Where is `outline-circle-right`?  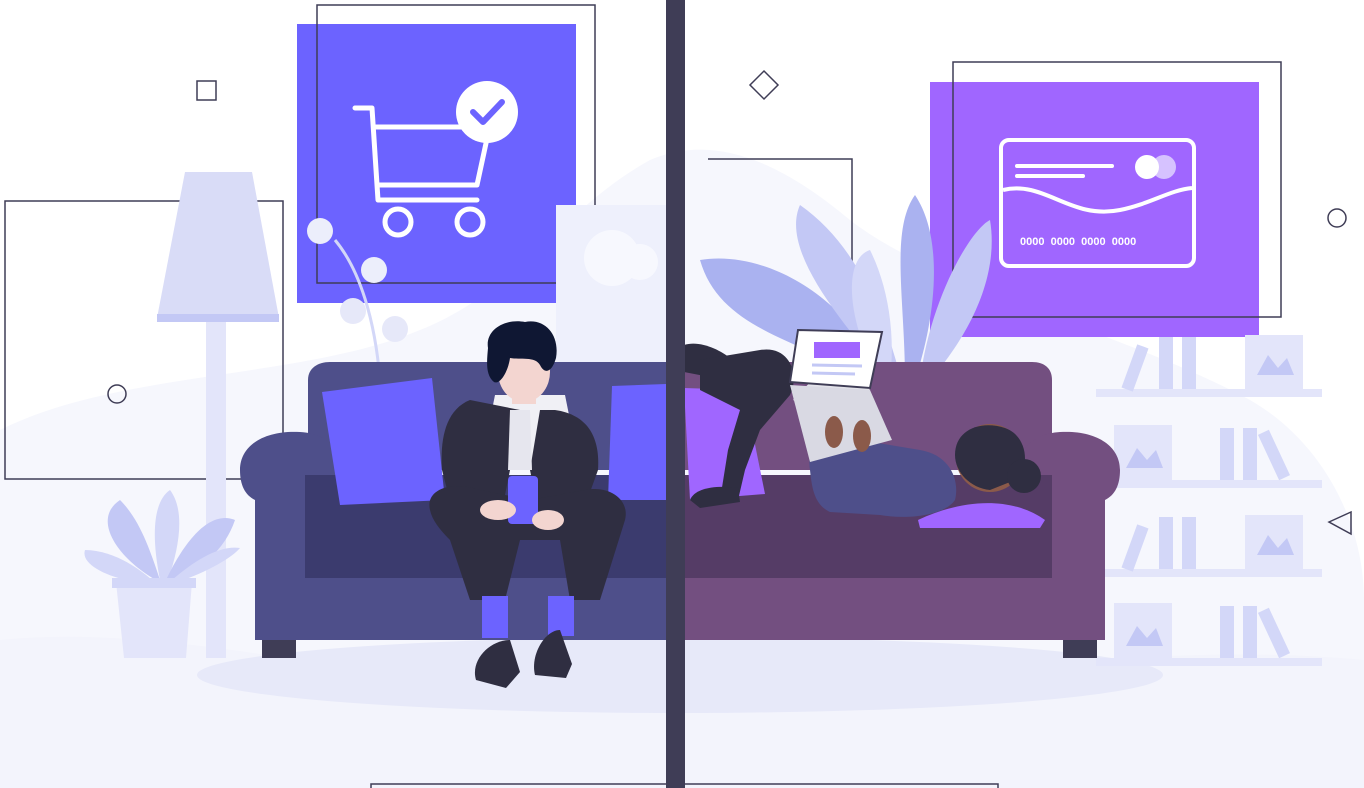
outline-circle-right is located at coordinates (1337, 218).